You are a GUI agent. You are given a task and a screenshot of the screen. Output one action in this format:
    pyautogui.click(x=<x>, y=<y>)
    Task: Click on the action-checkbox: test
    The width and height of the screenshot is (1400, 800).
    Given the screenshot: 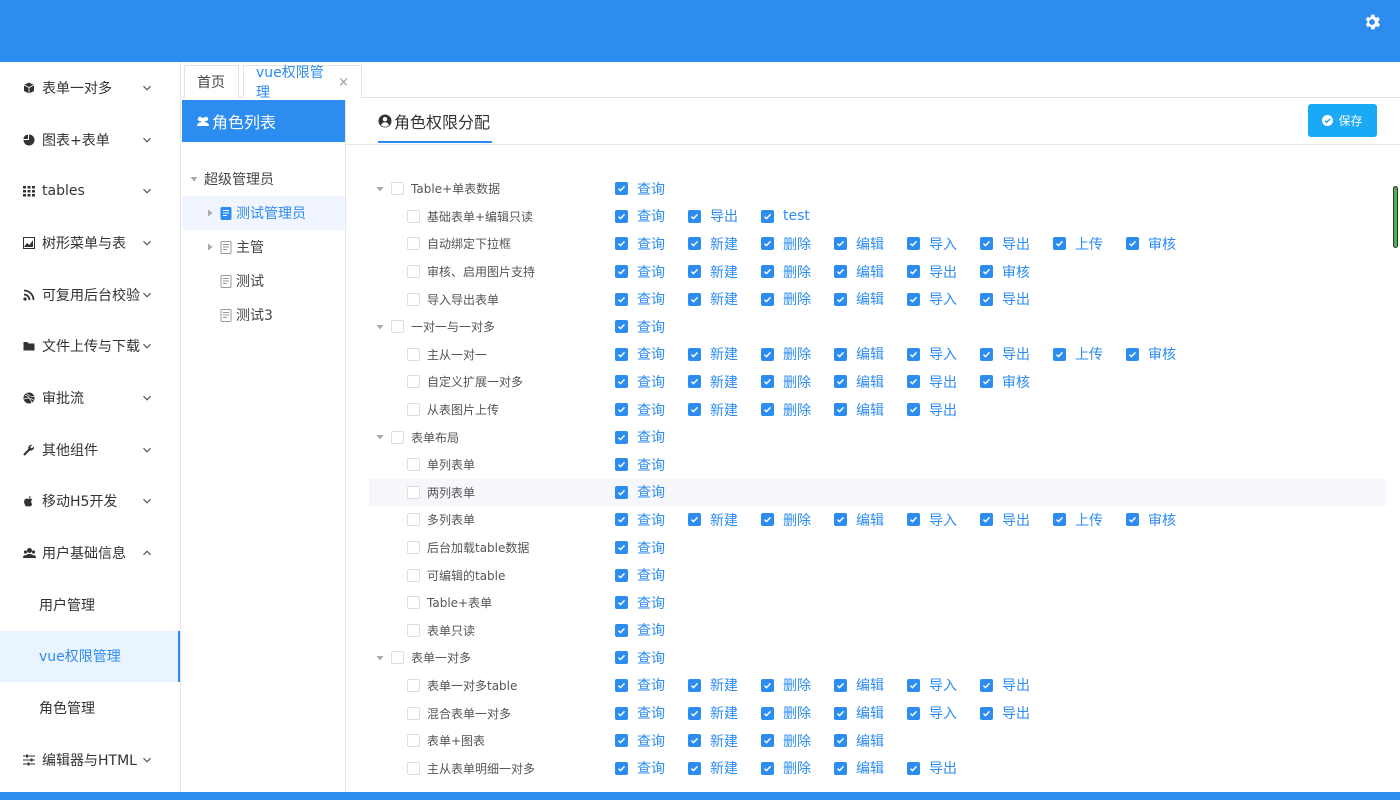 What is the action you would take?
    pyautogui.click(x=785, y=217)
    